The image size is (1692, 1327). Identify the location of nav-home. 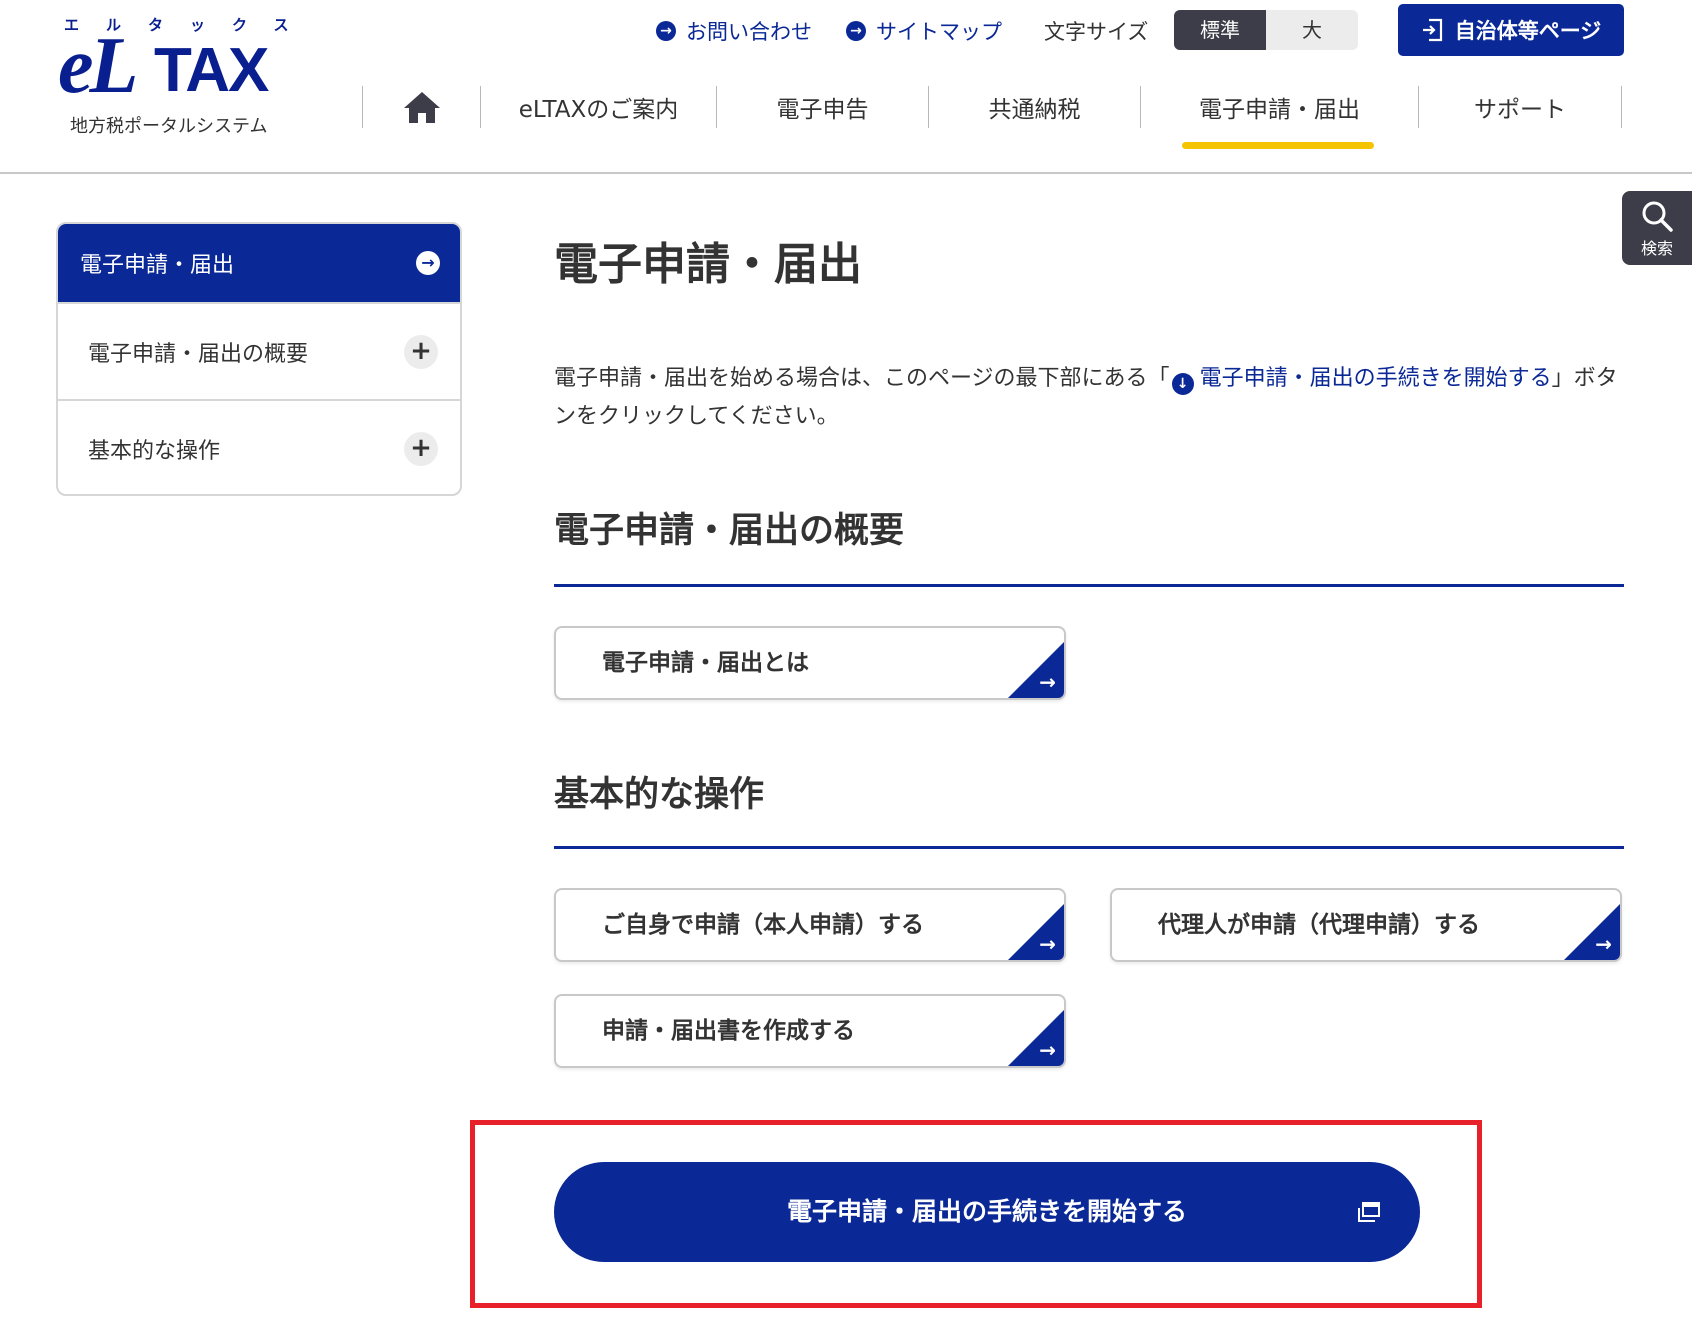
(421, 107).